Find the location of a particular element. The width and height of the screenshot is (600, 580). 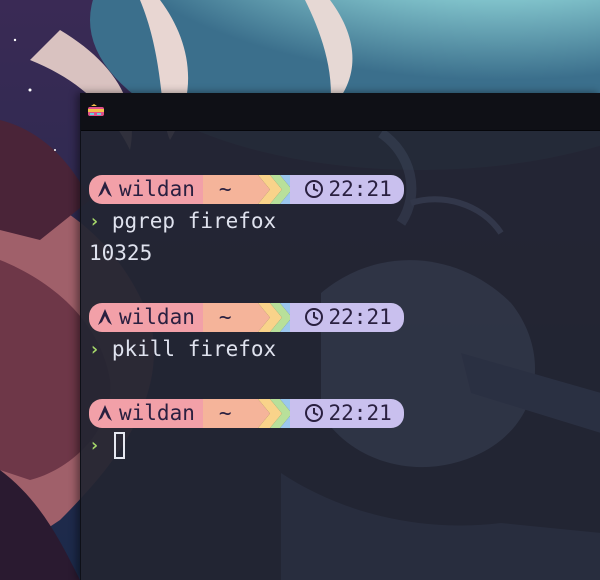

command-text: pkill firefox is located at coordinates (194, 349).